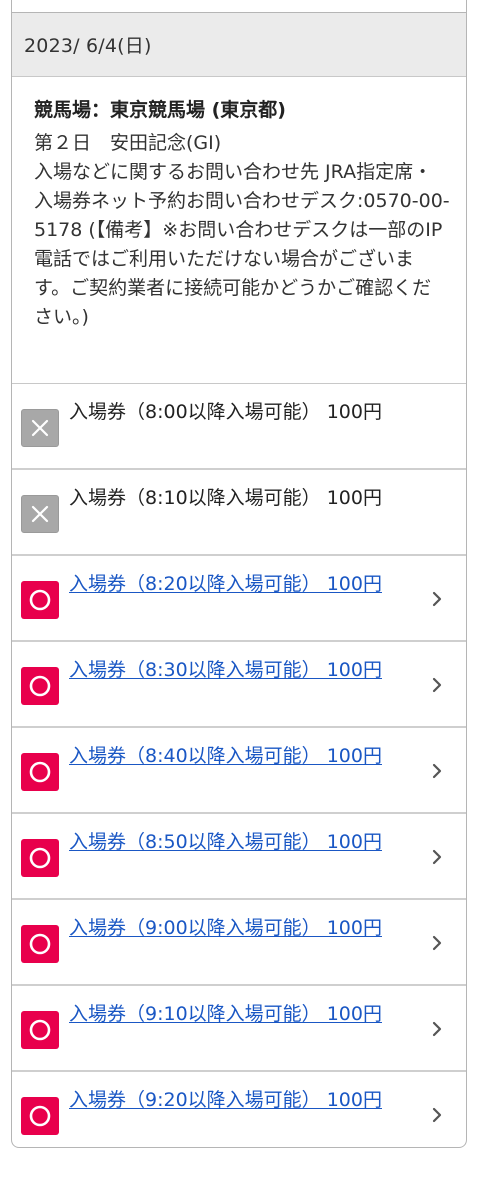 The width and height of the screenshot is (480, 1183). Describe the element at coordinates (225, 498) in the screenshot. I see `ticket-label: 入場券（8:10以降入場可能） 100円` at that location.